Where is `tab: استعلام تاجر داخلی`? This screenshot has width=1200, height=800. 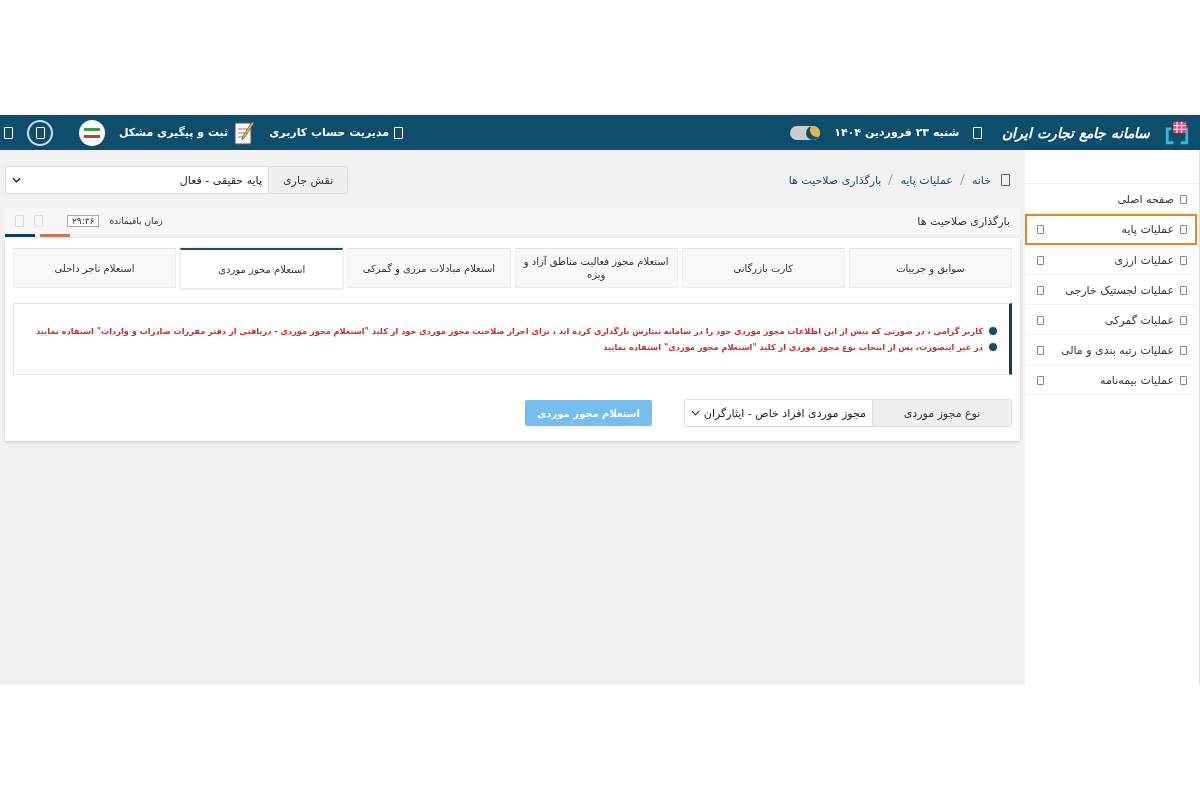
tab: استعلام تاجر داخلی is located at coordinates (95, 268).